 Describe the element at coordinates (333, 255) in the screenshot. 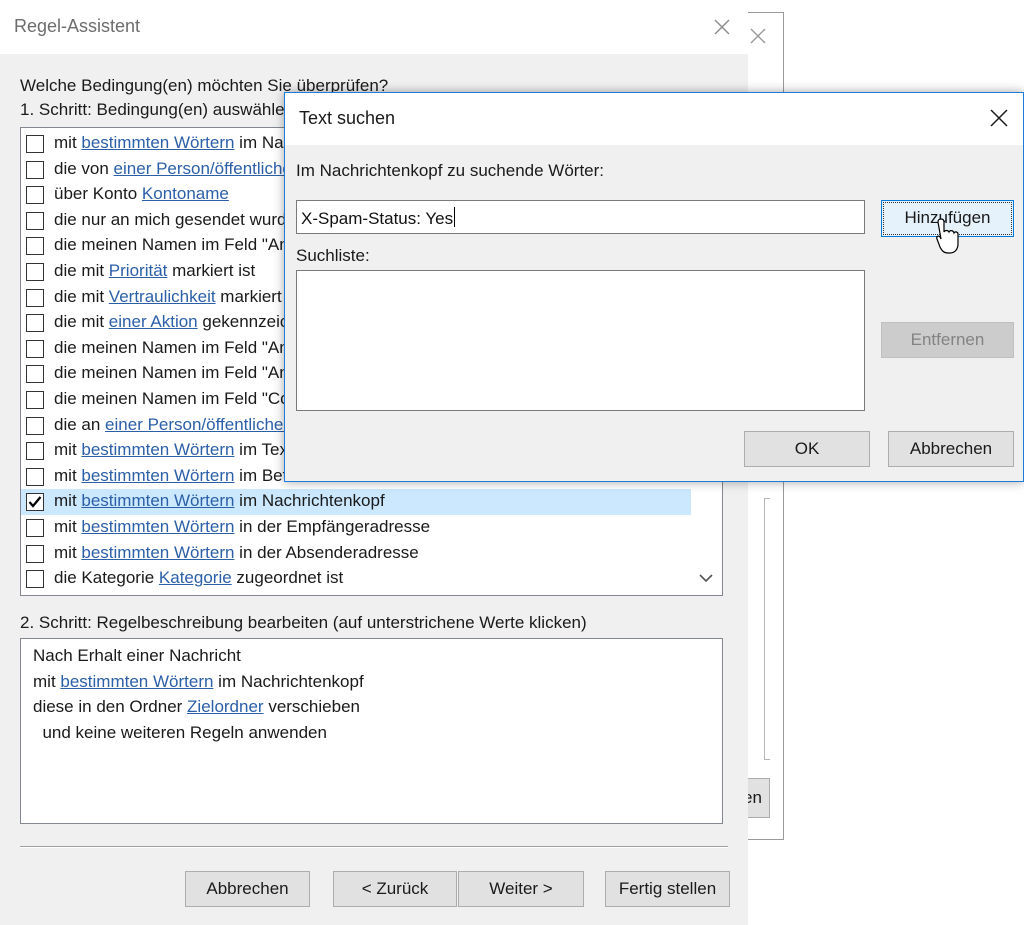

I see `search-list-label: Suchliste:` at that location.